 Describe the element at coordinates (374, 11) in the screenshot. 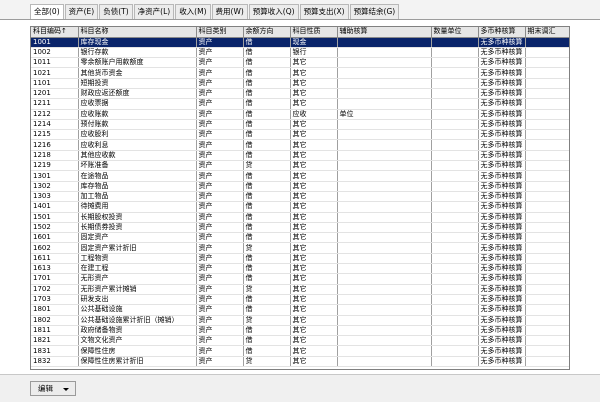

I see `tab-budget-balance: 预算结余(G)` at that location.